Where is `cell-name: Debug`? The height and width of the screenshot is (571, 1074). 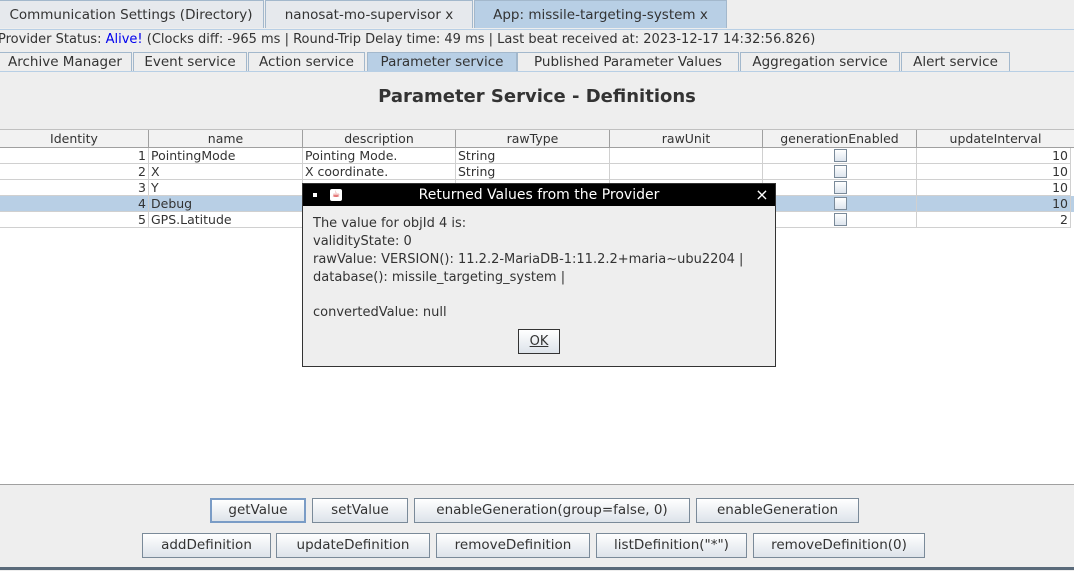
cell-name: Debug is located at coordinates (226, 204).